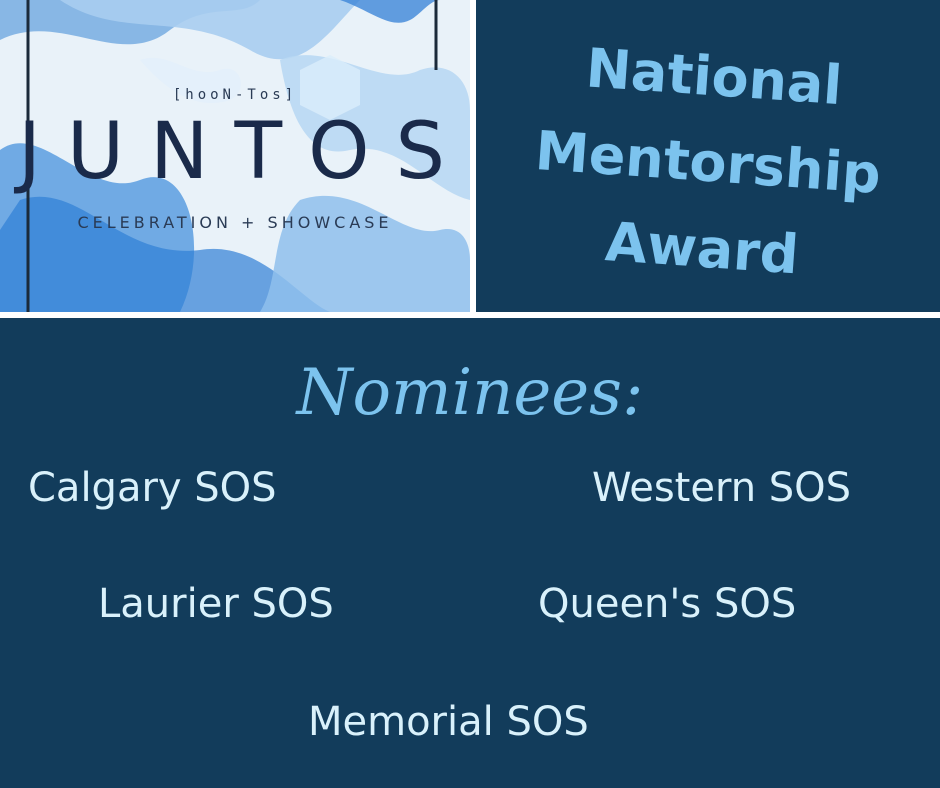 This screenshot has height=788, width=940. Describe the element at coordinates (235, 222) in the screenshot. I see `poster-tagline: CELEBRATION + SHOWCASE` at that location.